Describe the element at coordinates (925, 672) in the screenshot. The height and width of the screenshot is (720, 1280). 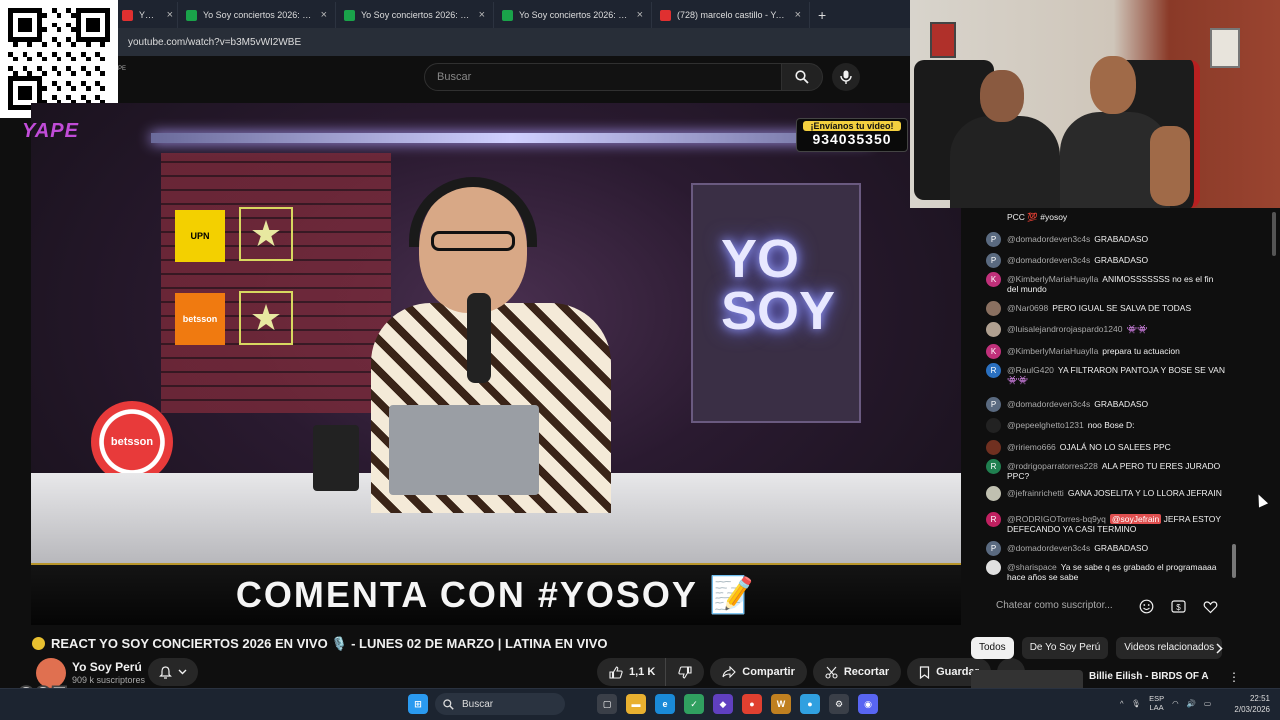
I see `bookmark-icon` at that location.